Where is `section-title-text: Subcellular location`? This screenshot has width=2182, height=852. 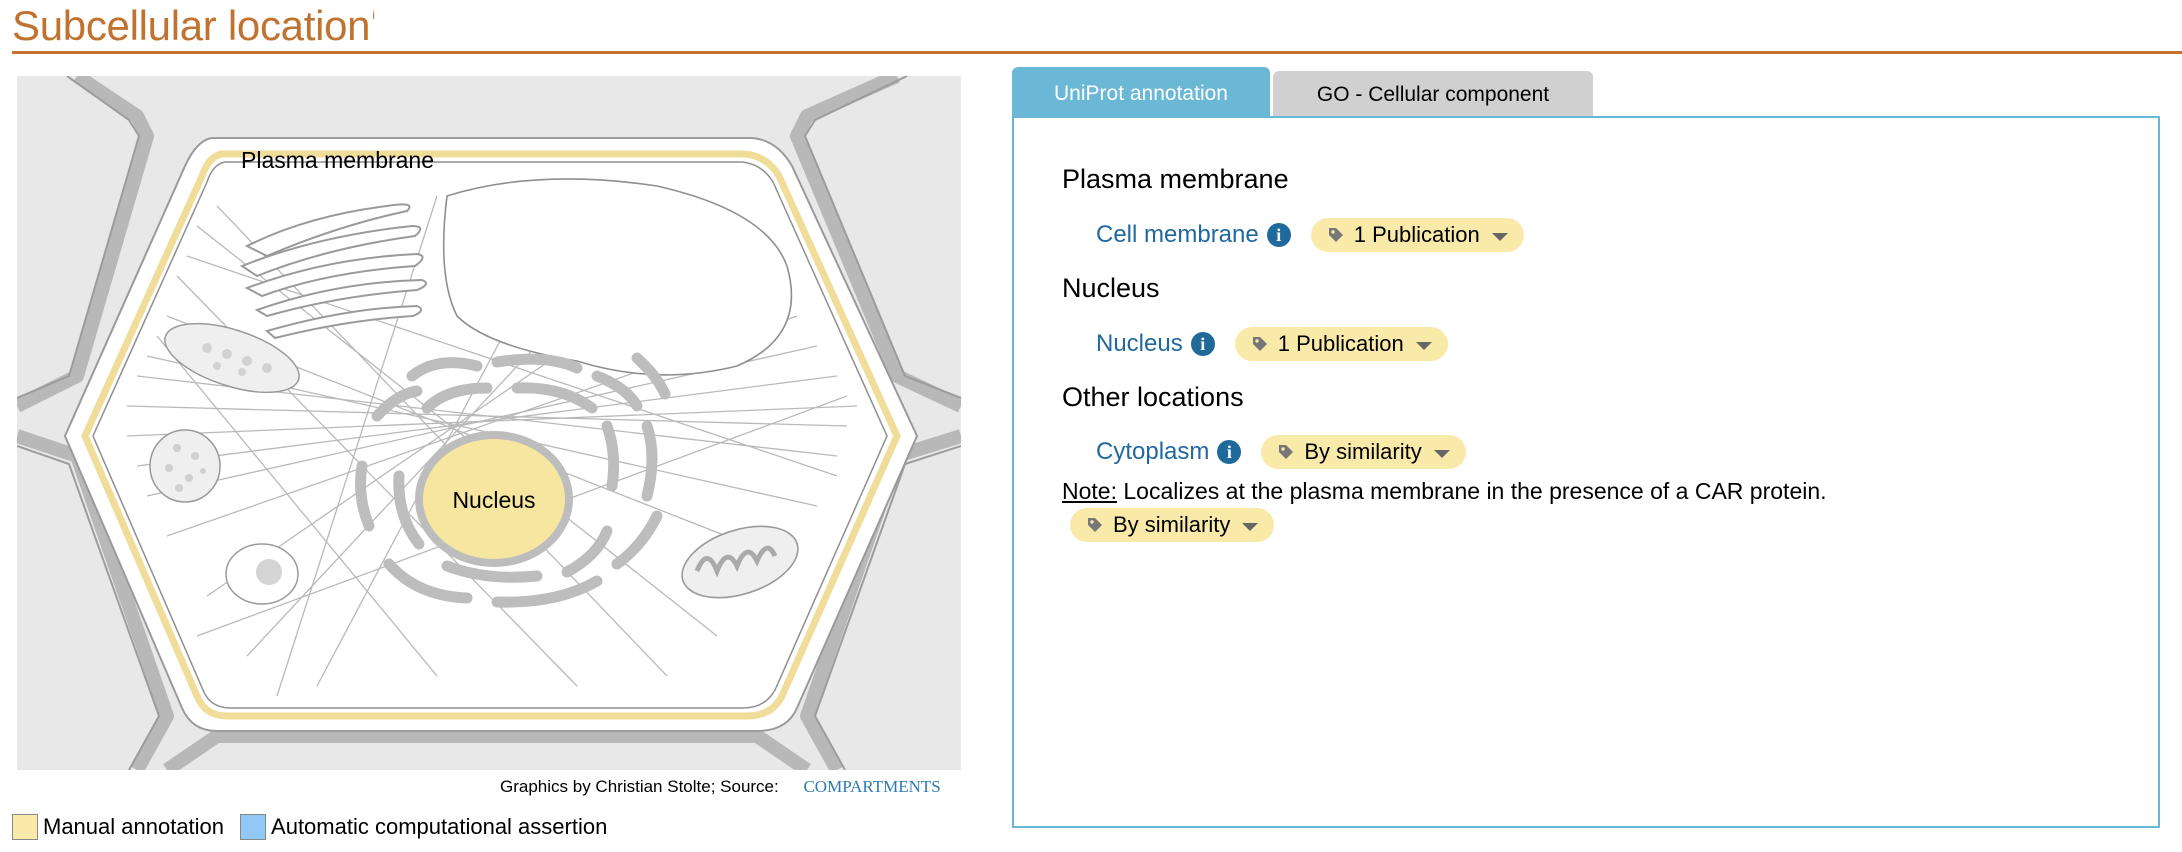 section-title-text: Subcellular location is located at coordinates (191, 25).